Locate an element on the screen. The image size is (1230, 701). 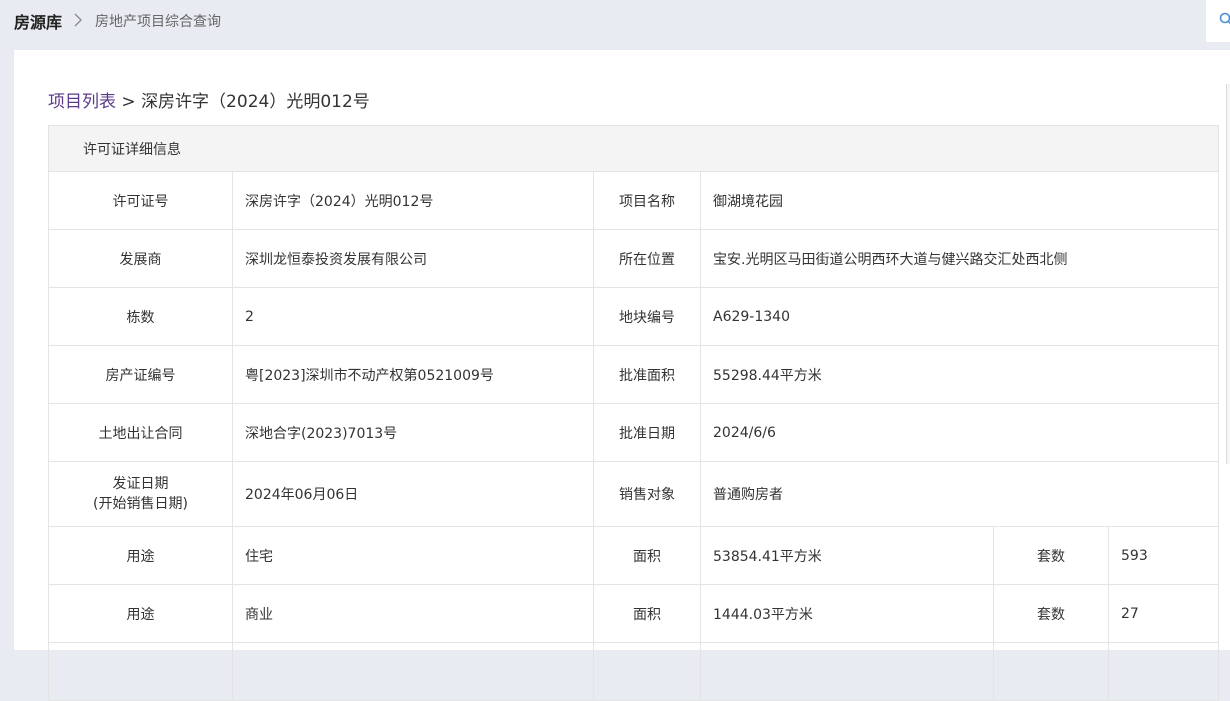
row-value: 55298.44平方米 is located at coordinates (959, 374).